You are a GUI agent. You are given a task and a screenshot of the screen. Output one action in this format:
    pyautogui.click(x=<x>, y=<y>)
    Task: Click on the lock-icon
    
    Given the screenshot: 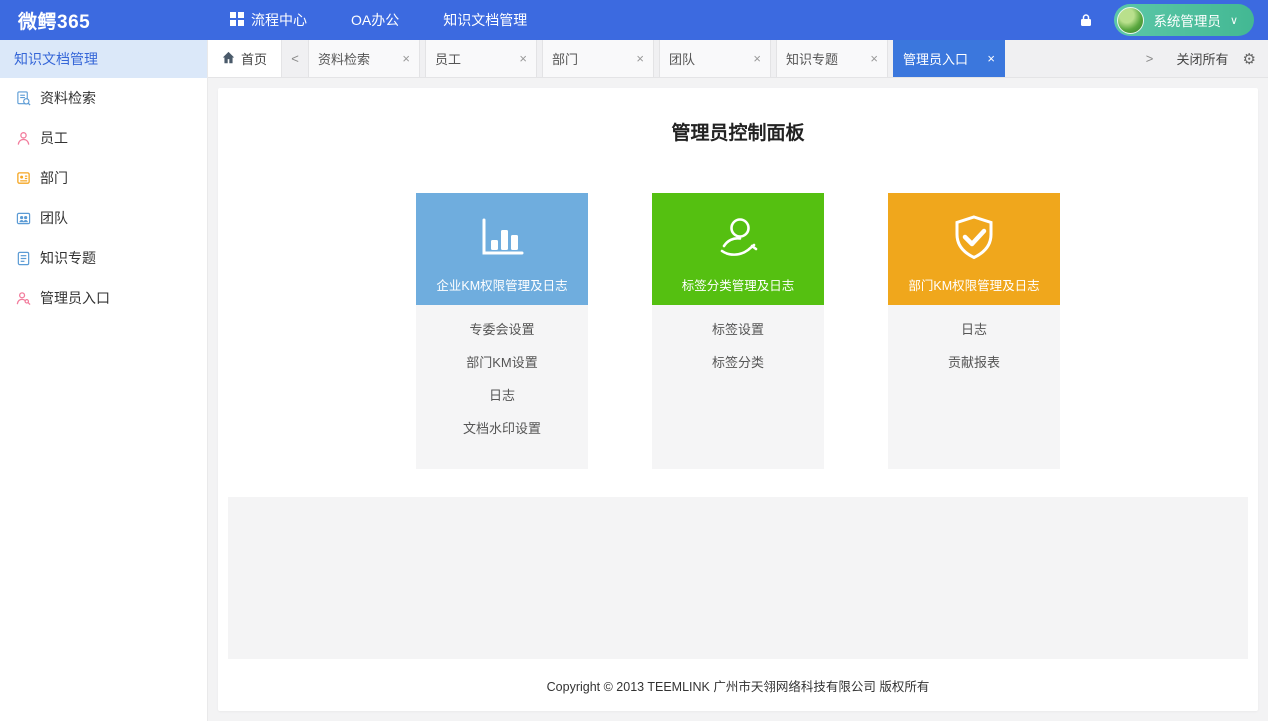 What is the action you would take?
    pyautogui.click(x=1086, y=20)
    